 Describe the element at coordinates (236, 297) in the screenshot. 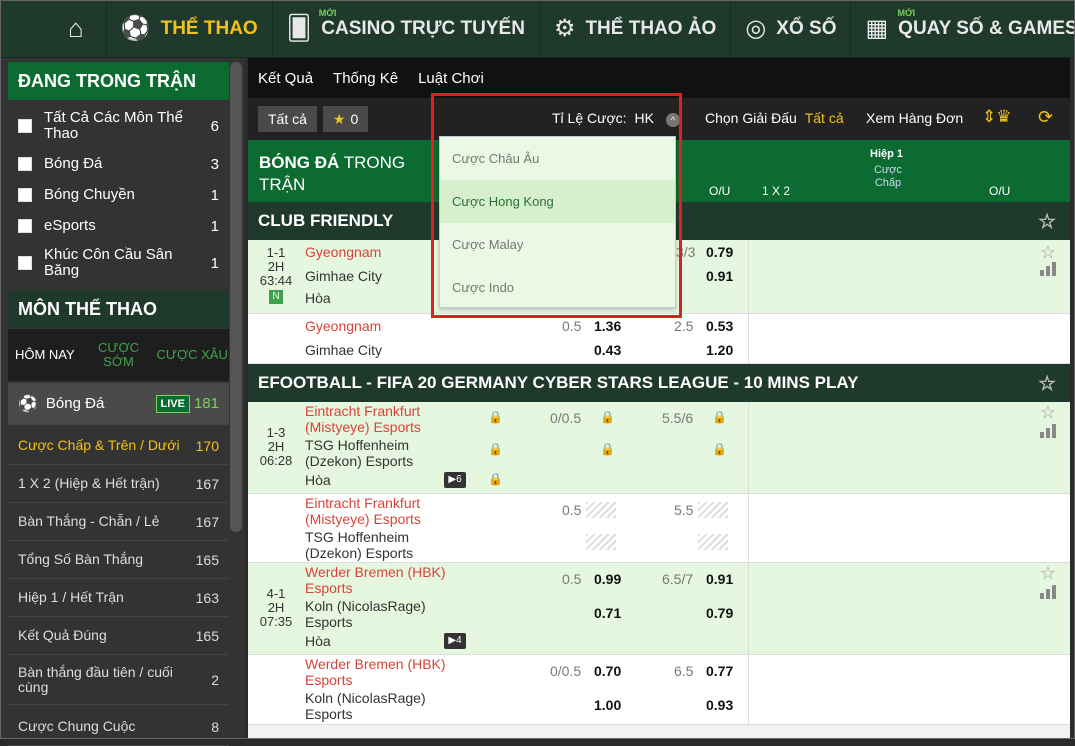

I see `sidebar-scrollbar` at that location.